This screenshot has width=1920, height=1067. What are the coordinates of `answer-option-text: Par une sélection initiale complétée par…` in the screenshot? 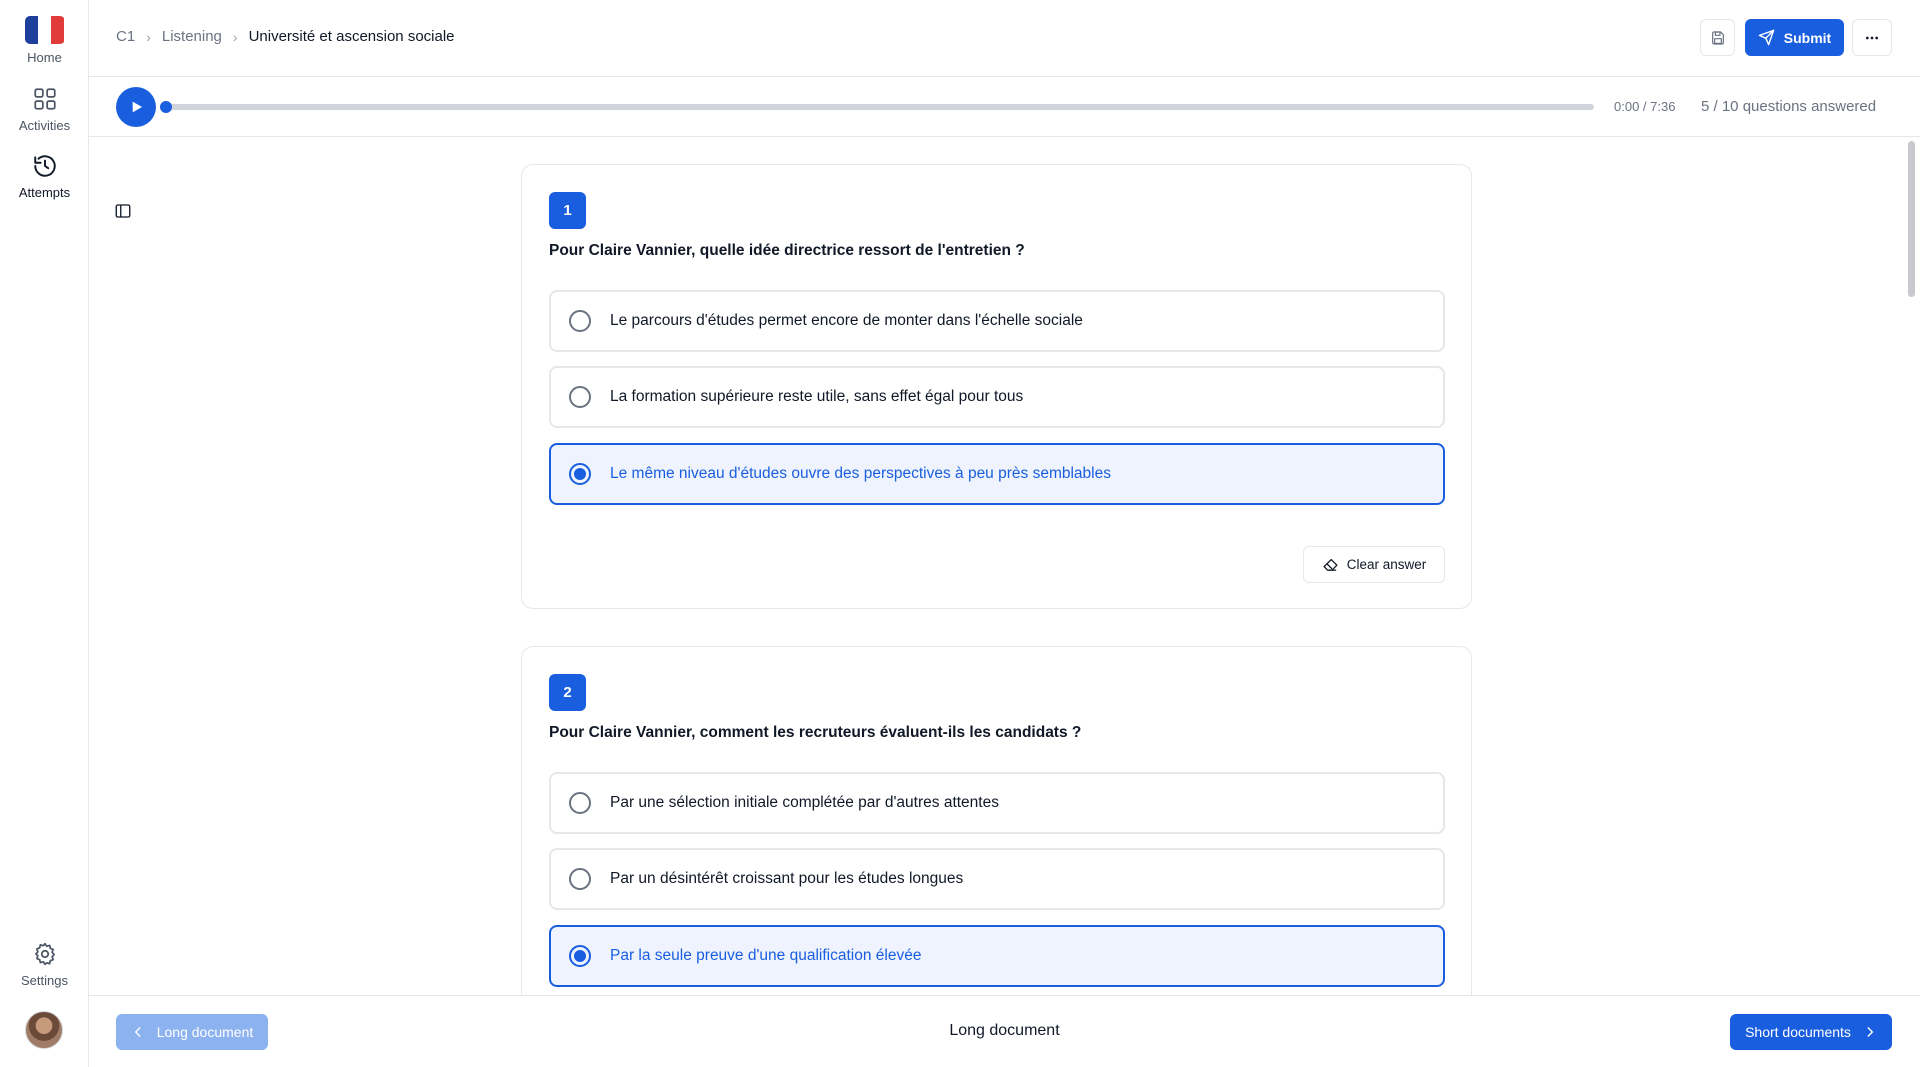 It's located at (804, 802).